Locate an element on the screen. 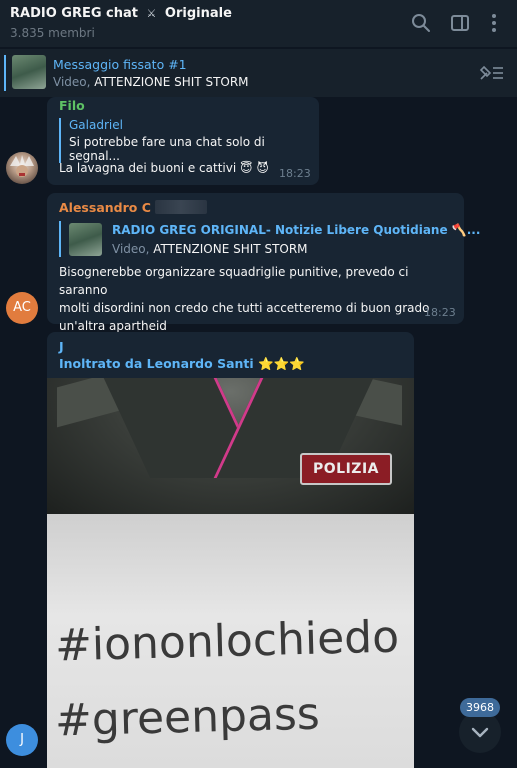 The width and height of the screenshot is (517, 768). reply-content: ATTENZIONE SHIT STORM is located at coordinates (230, 249).